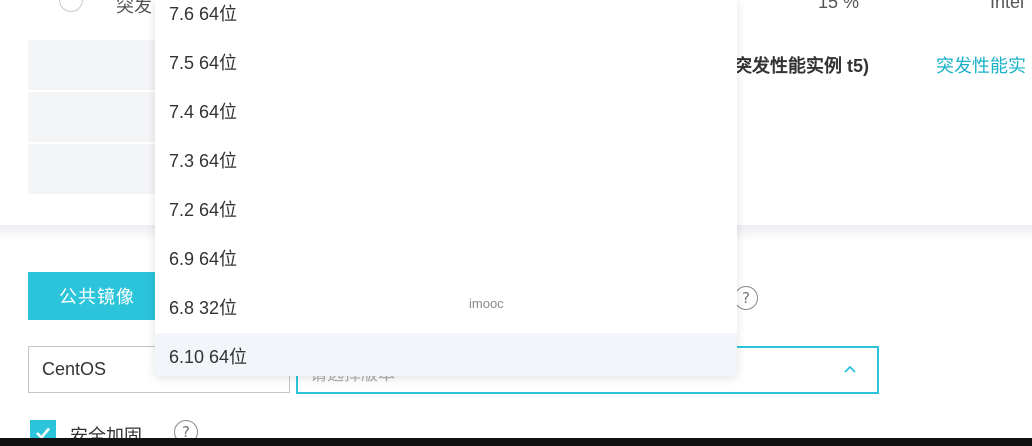  What do you see at coordinates (486, 303) in the screenshot?
I see `watermark: imooc` at bounding box center [486, 303].